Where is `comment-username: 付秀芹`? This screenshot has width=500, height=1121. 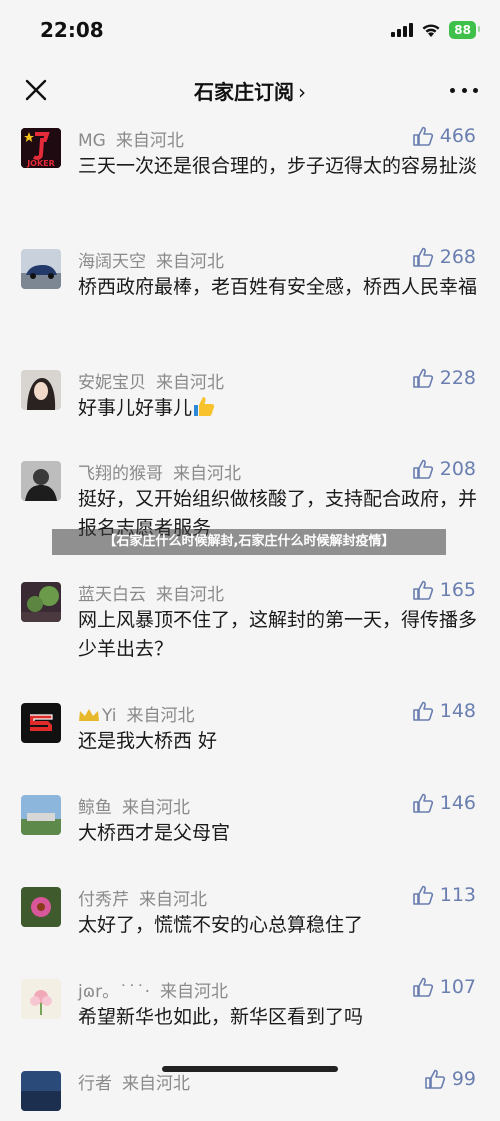
comment-username: 付秀芹 is located at coordinates (103, 900).